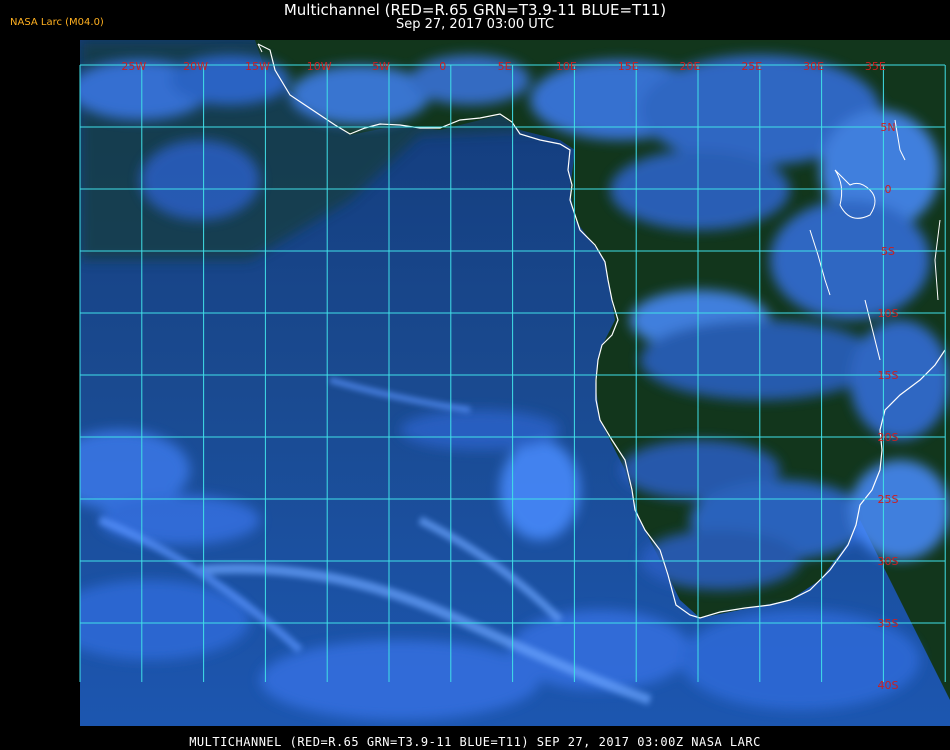  I want to click on latitude-label: 15S, so click(888, 375).